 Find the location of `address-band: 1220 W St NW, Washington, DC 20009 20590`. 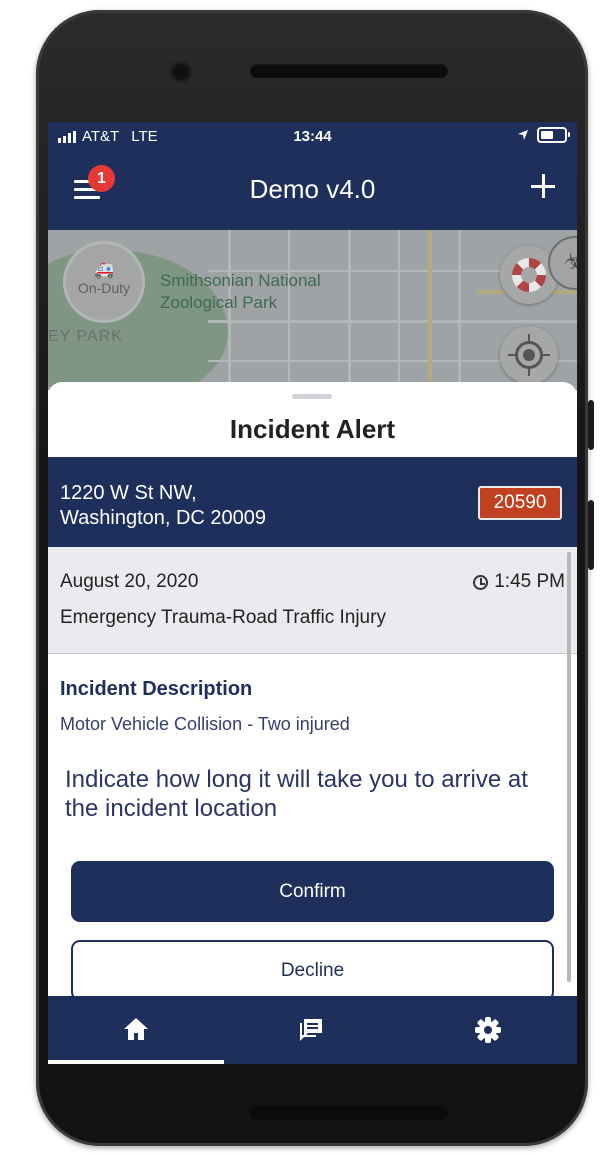

address-band: 1220 W St NW, Washington, DC 20009 20590 is located at coordinates (312, 502).